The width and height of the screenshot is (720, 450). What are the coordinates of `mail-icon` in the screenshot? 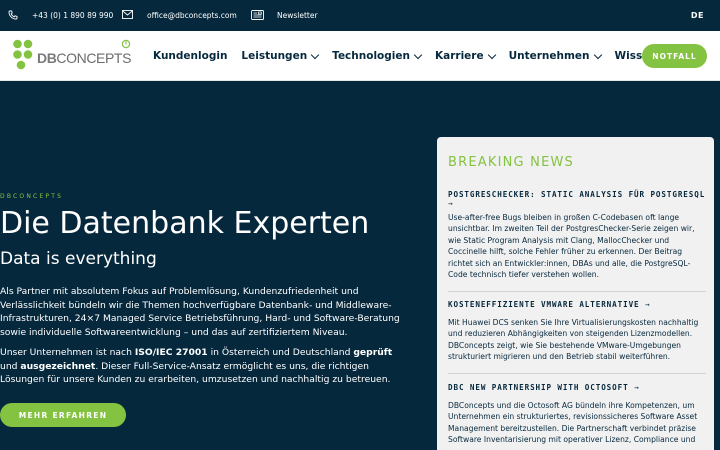 It's located at (127, 15).